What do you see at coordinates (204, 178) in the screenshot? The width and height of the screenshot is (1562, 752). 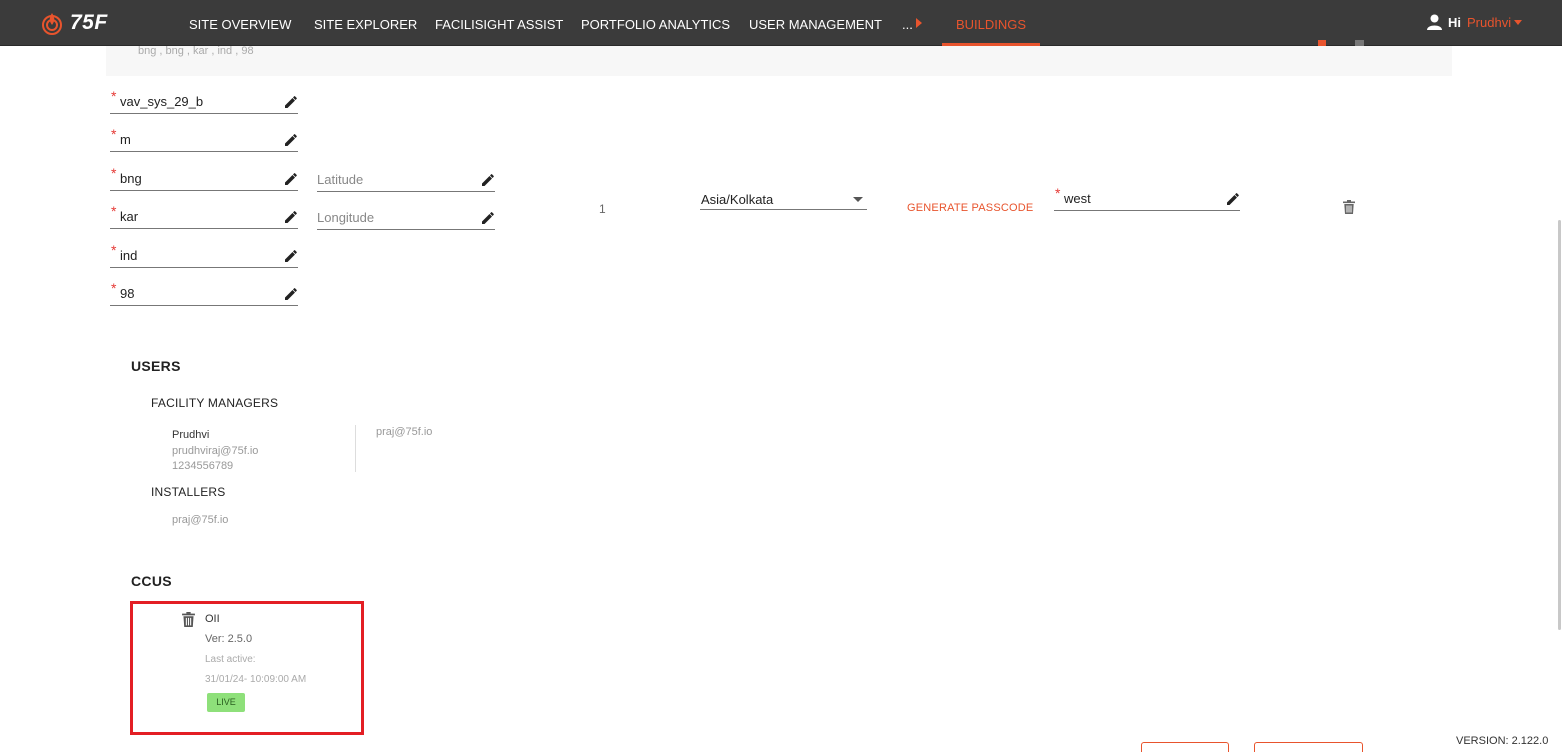 I see `city-field: * bng` at bounding box center [204, 178].